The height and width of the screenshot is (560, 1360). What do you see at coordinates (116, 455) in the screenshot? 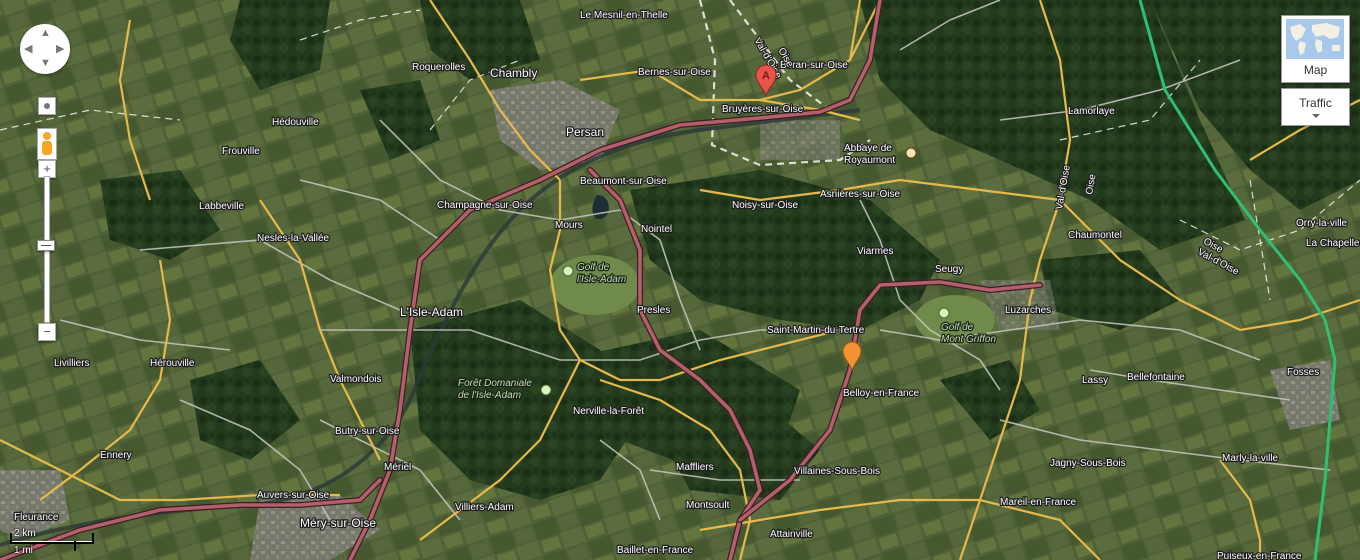
I see `place-label: Ennery` at bounding box center [116, 455].